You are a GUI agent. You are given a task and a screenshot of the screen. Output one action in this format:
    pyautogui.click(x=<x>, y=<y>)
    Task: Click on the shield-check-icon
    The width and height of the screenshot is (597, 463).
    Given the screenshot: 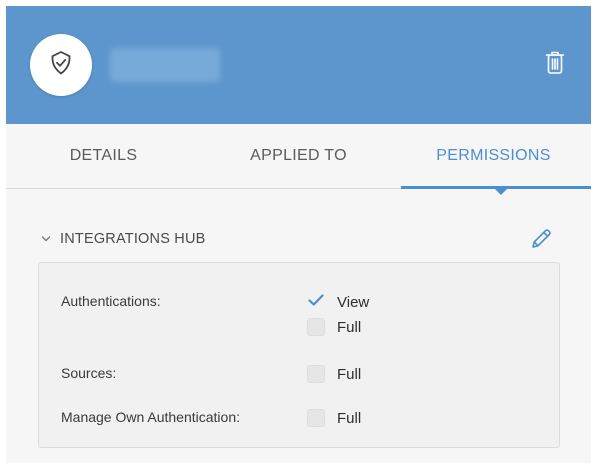 What is the action you would take?
    pyautogui.click(x=61, y=65)
    